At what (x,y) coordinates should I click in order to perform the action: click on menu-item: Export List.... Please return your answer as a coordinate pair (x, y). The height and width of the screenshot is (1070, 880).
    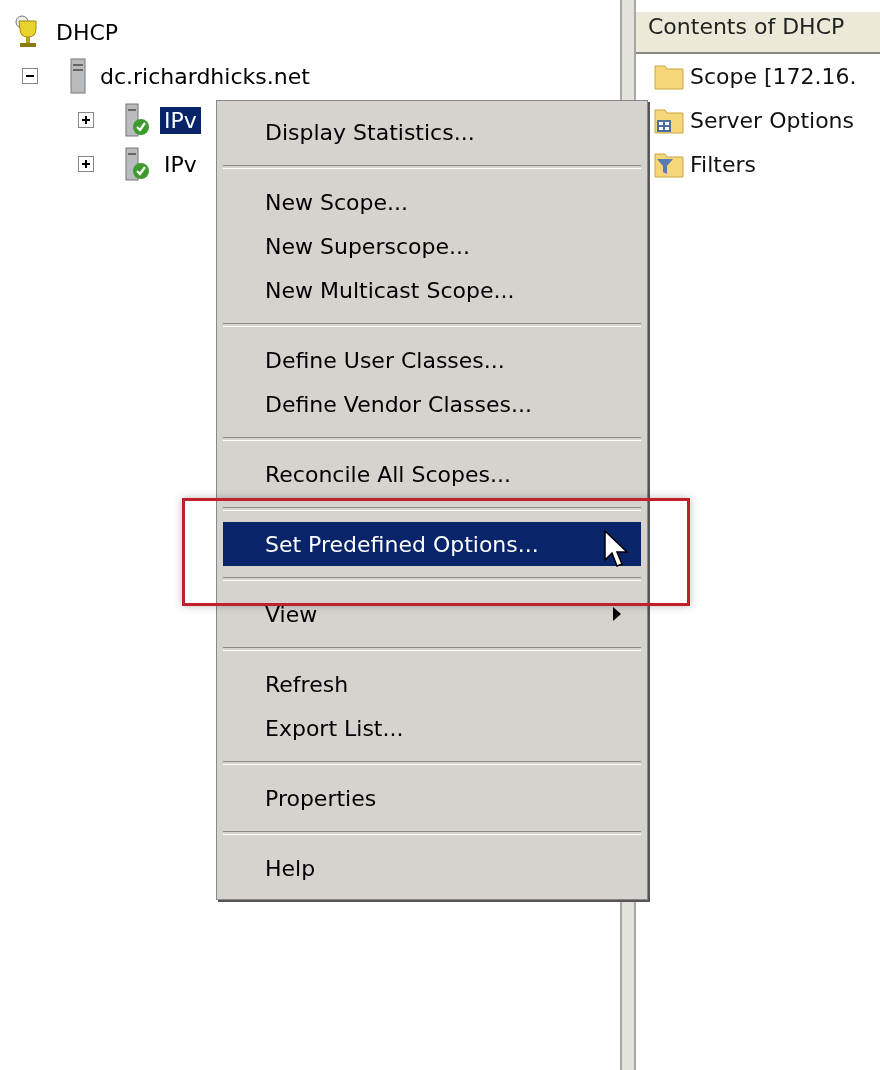
    Looking at the image, I should click on (432, 728).